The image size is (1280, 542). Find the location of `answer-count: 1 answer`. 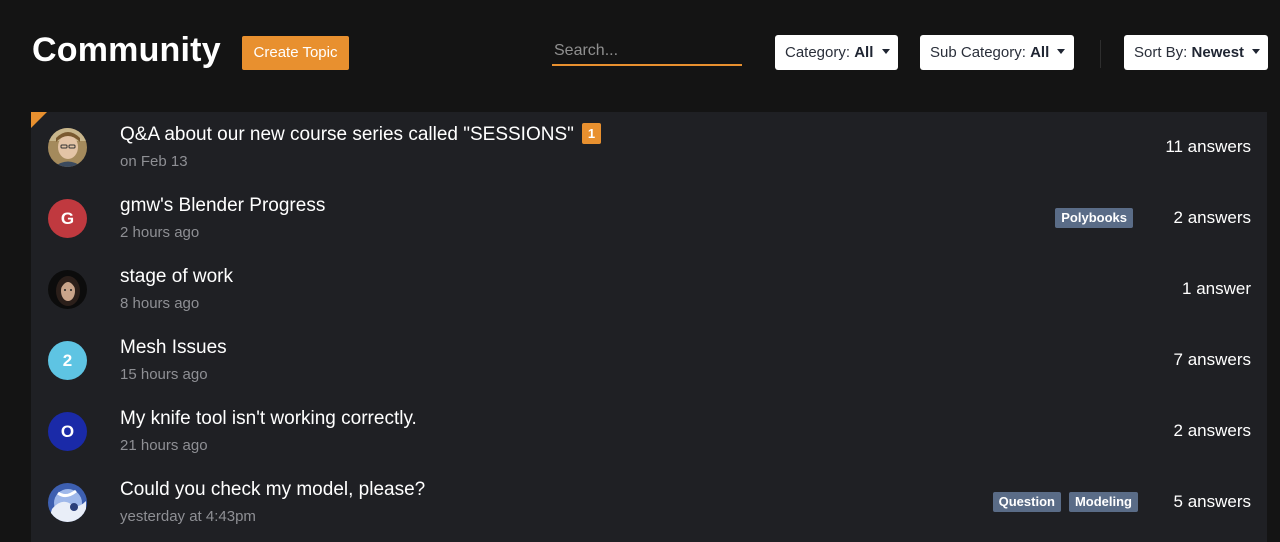

answer-count: 1 answer is located at coordinates (1216, 288).